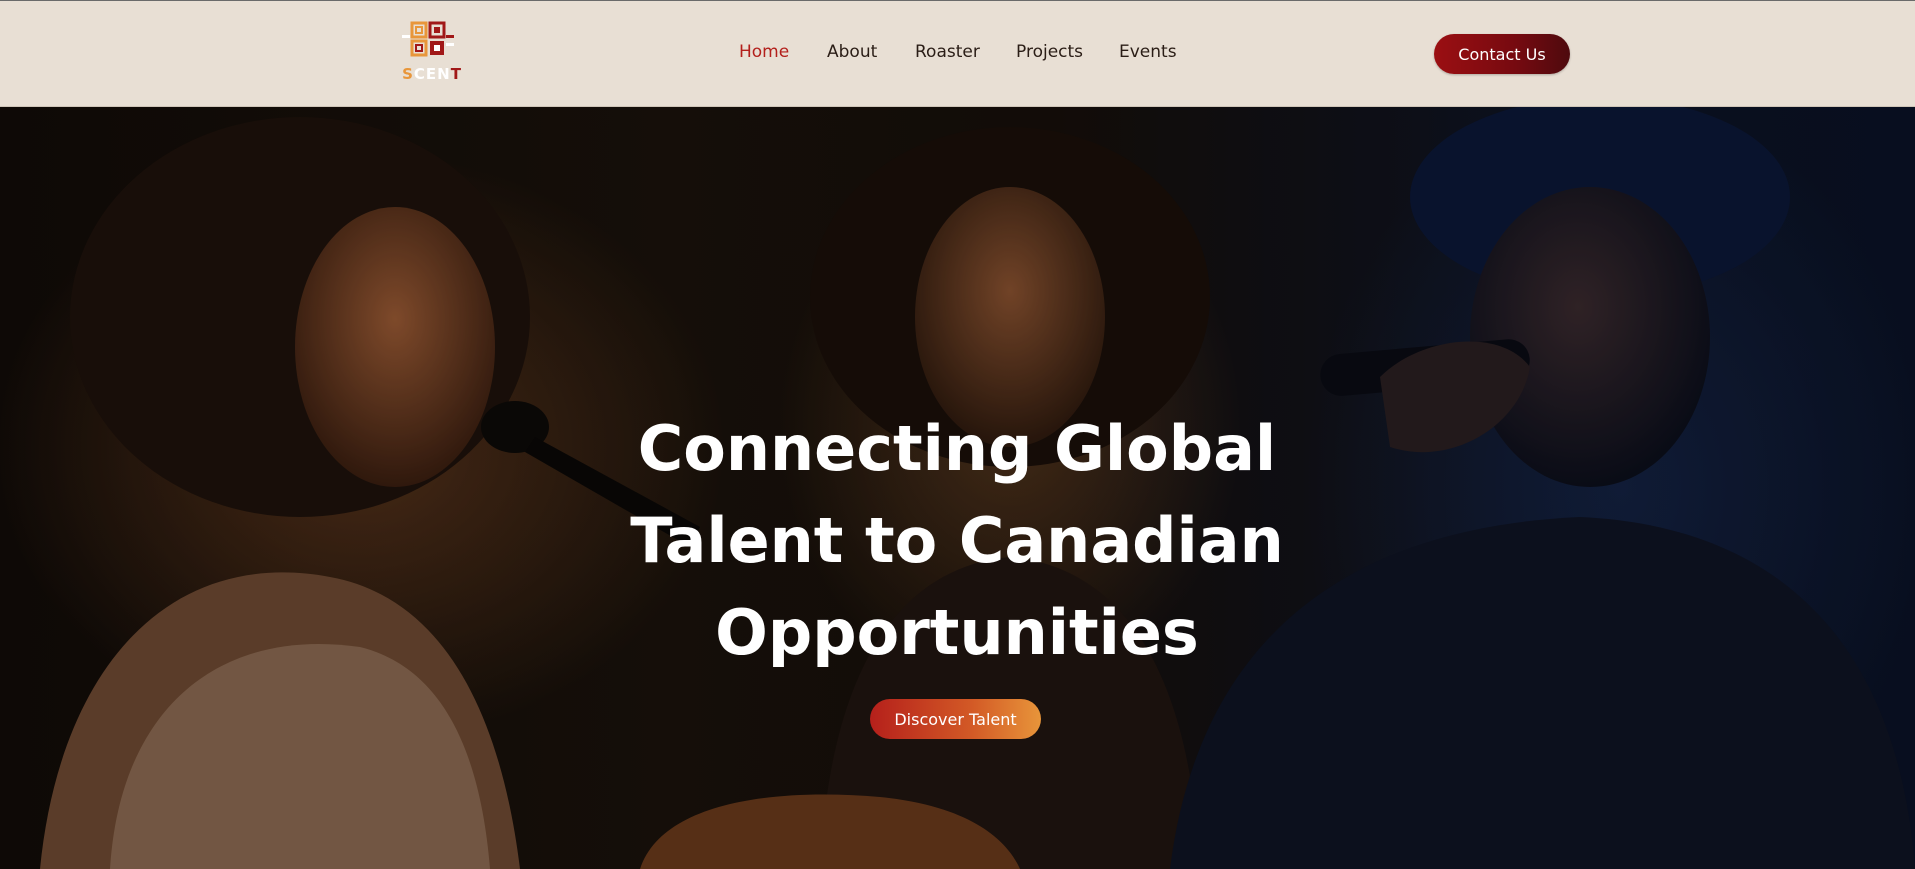 This screenshot has width=1915, height=869. What do you see at coordinates (1148, 52) in the screenshot?
I see `nav-item-events: Events` at bounding box center [1148, 52].